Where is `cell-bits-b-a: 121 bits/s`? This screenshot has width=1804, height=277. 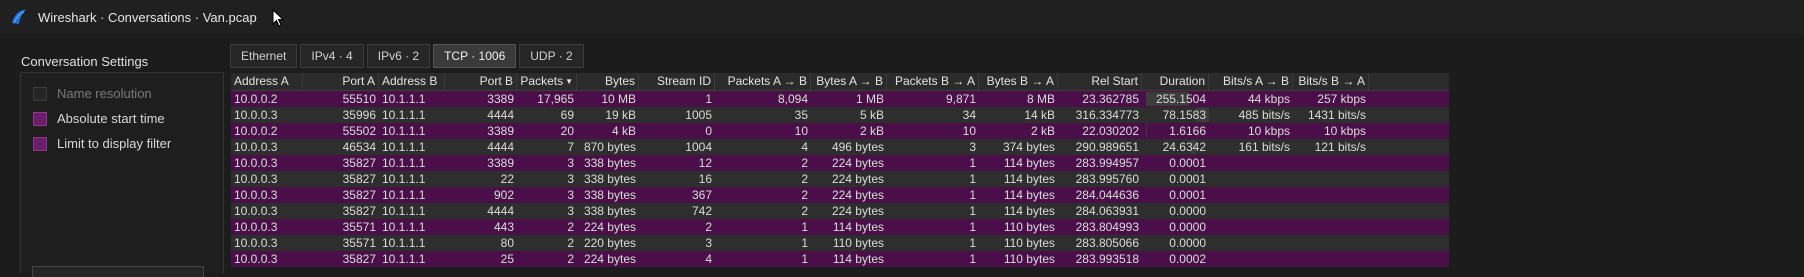 cell-bits-b-a: 121 bits/s is located at coordinates (1331, 147).